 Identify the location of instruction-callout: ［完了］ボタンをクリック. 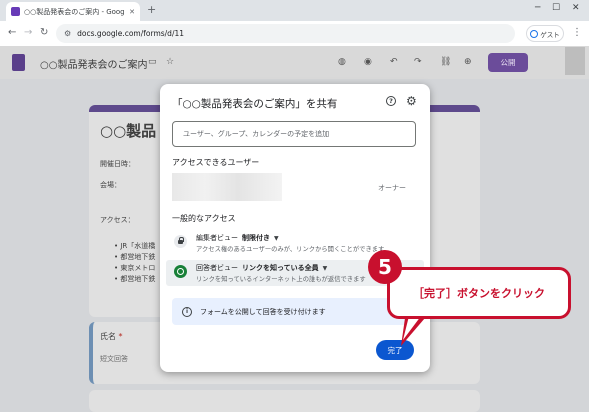
(479, 293).